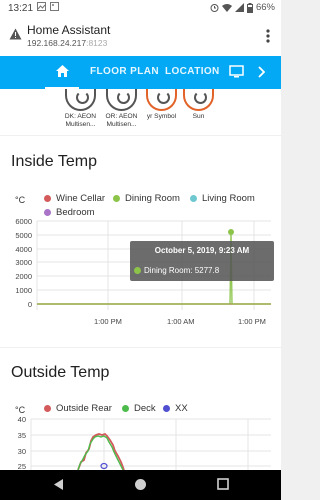 The height and width of the screenshot is (500, 320). Describe the element at coordinates (198, 116) in the screenshot. I see `entity-label-line1: Sun` at that location.